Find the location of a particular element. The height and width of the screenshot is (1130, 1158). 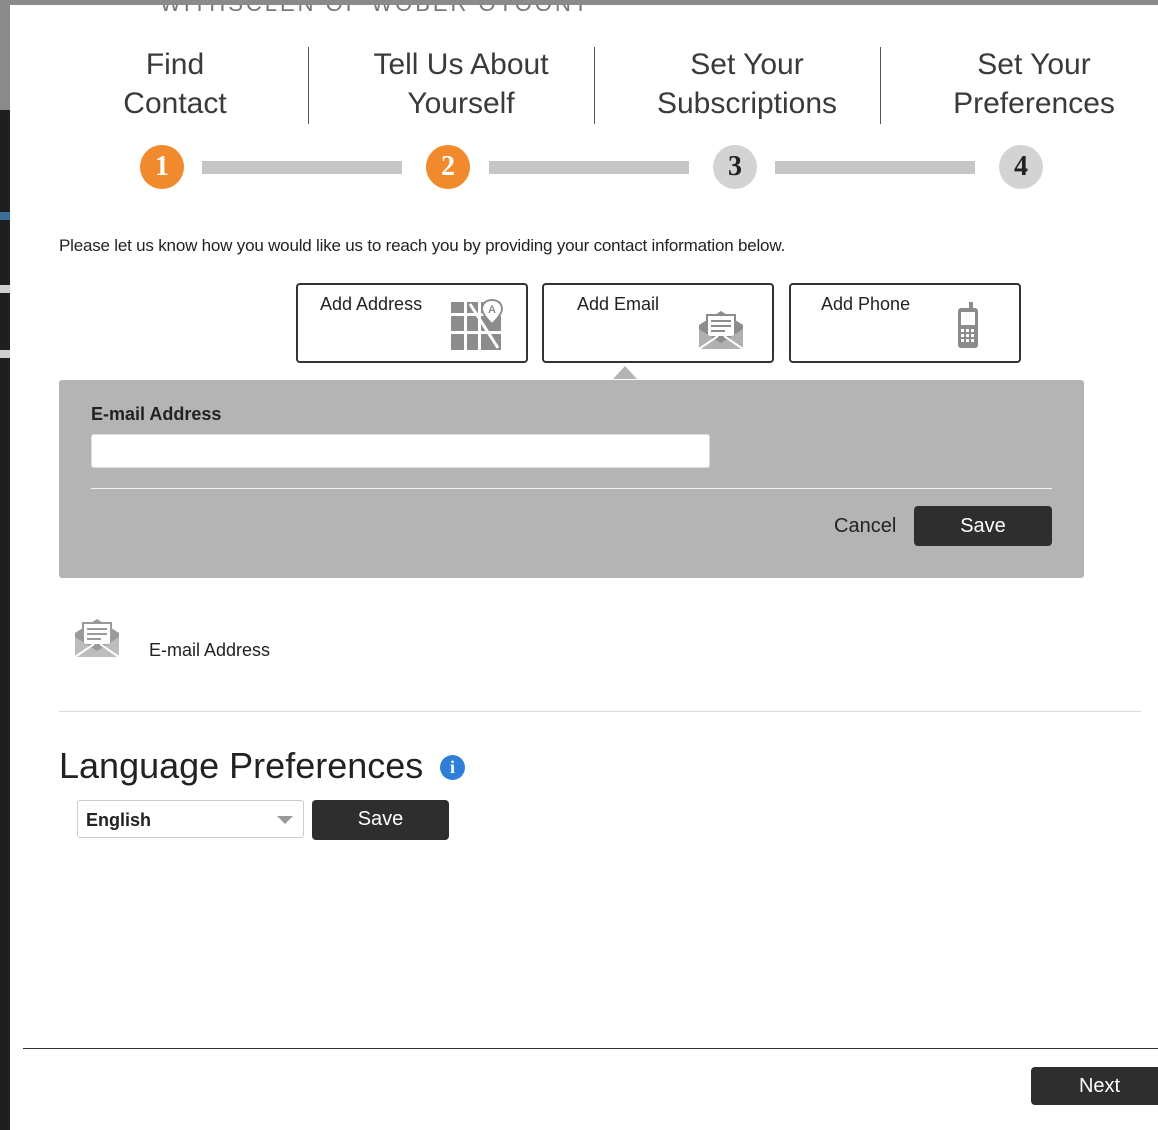

step-2-indicator: 2 is located at coordinates (448, 167).